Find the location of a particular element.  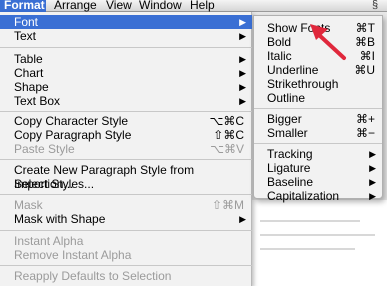

submenu-item-tracking: Tracking ▶ is located at coordinates (318, 154).